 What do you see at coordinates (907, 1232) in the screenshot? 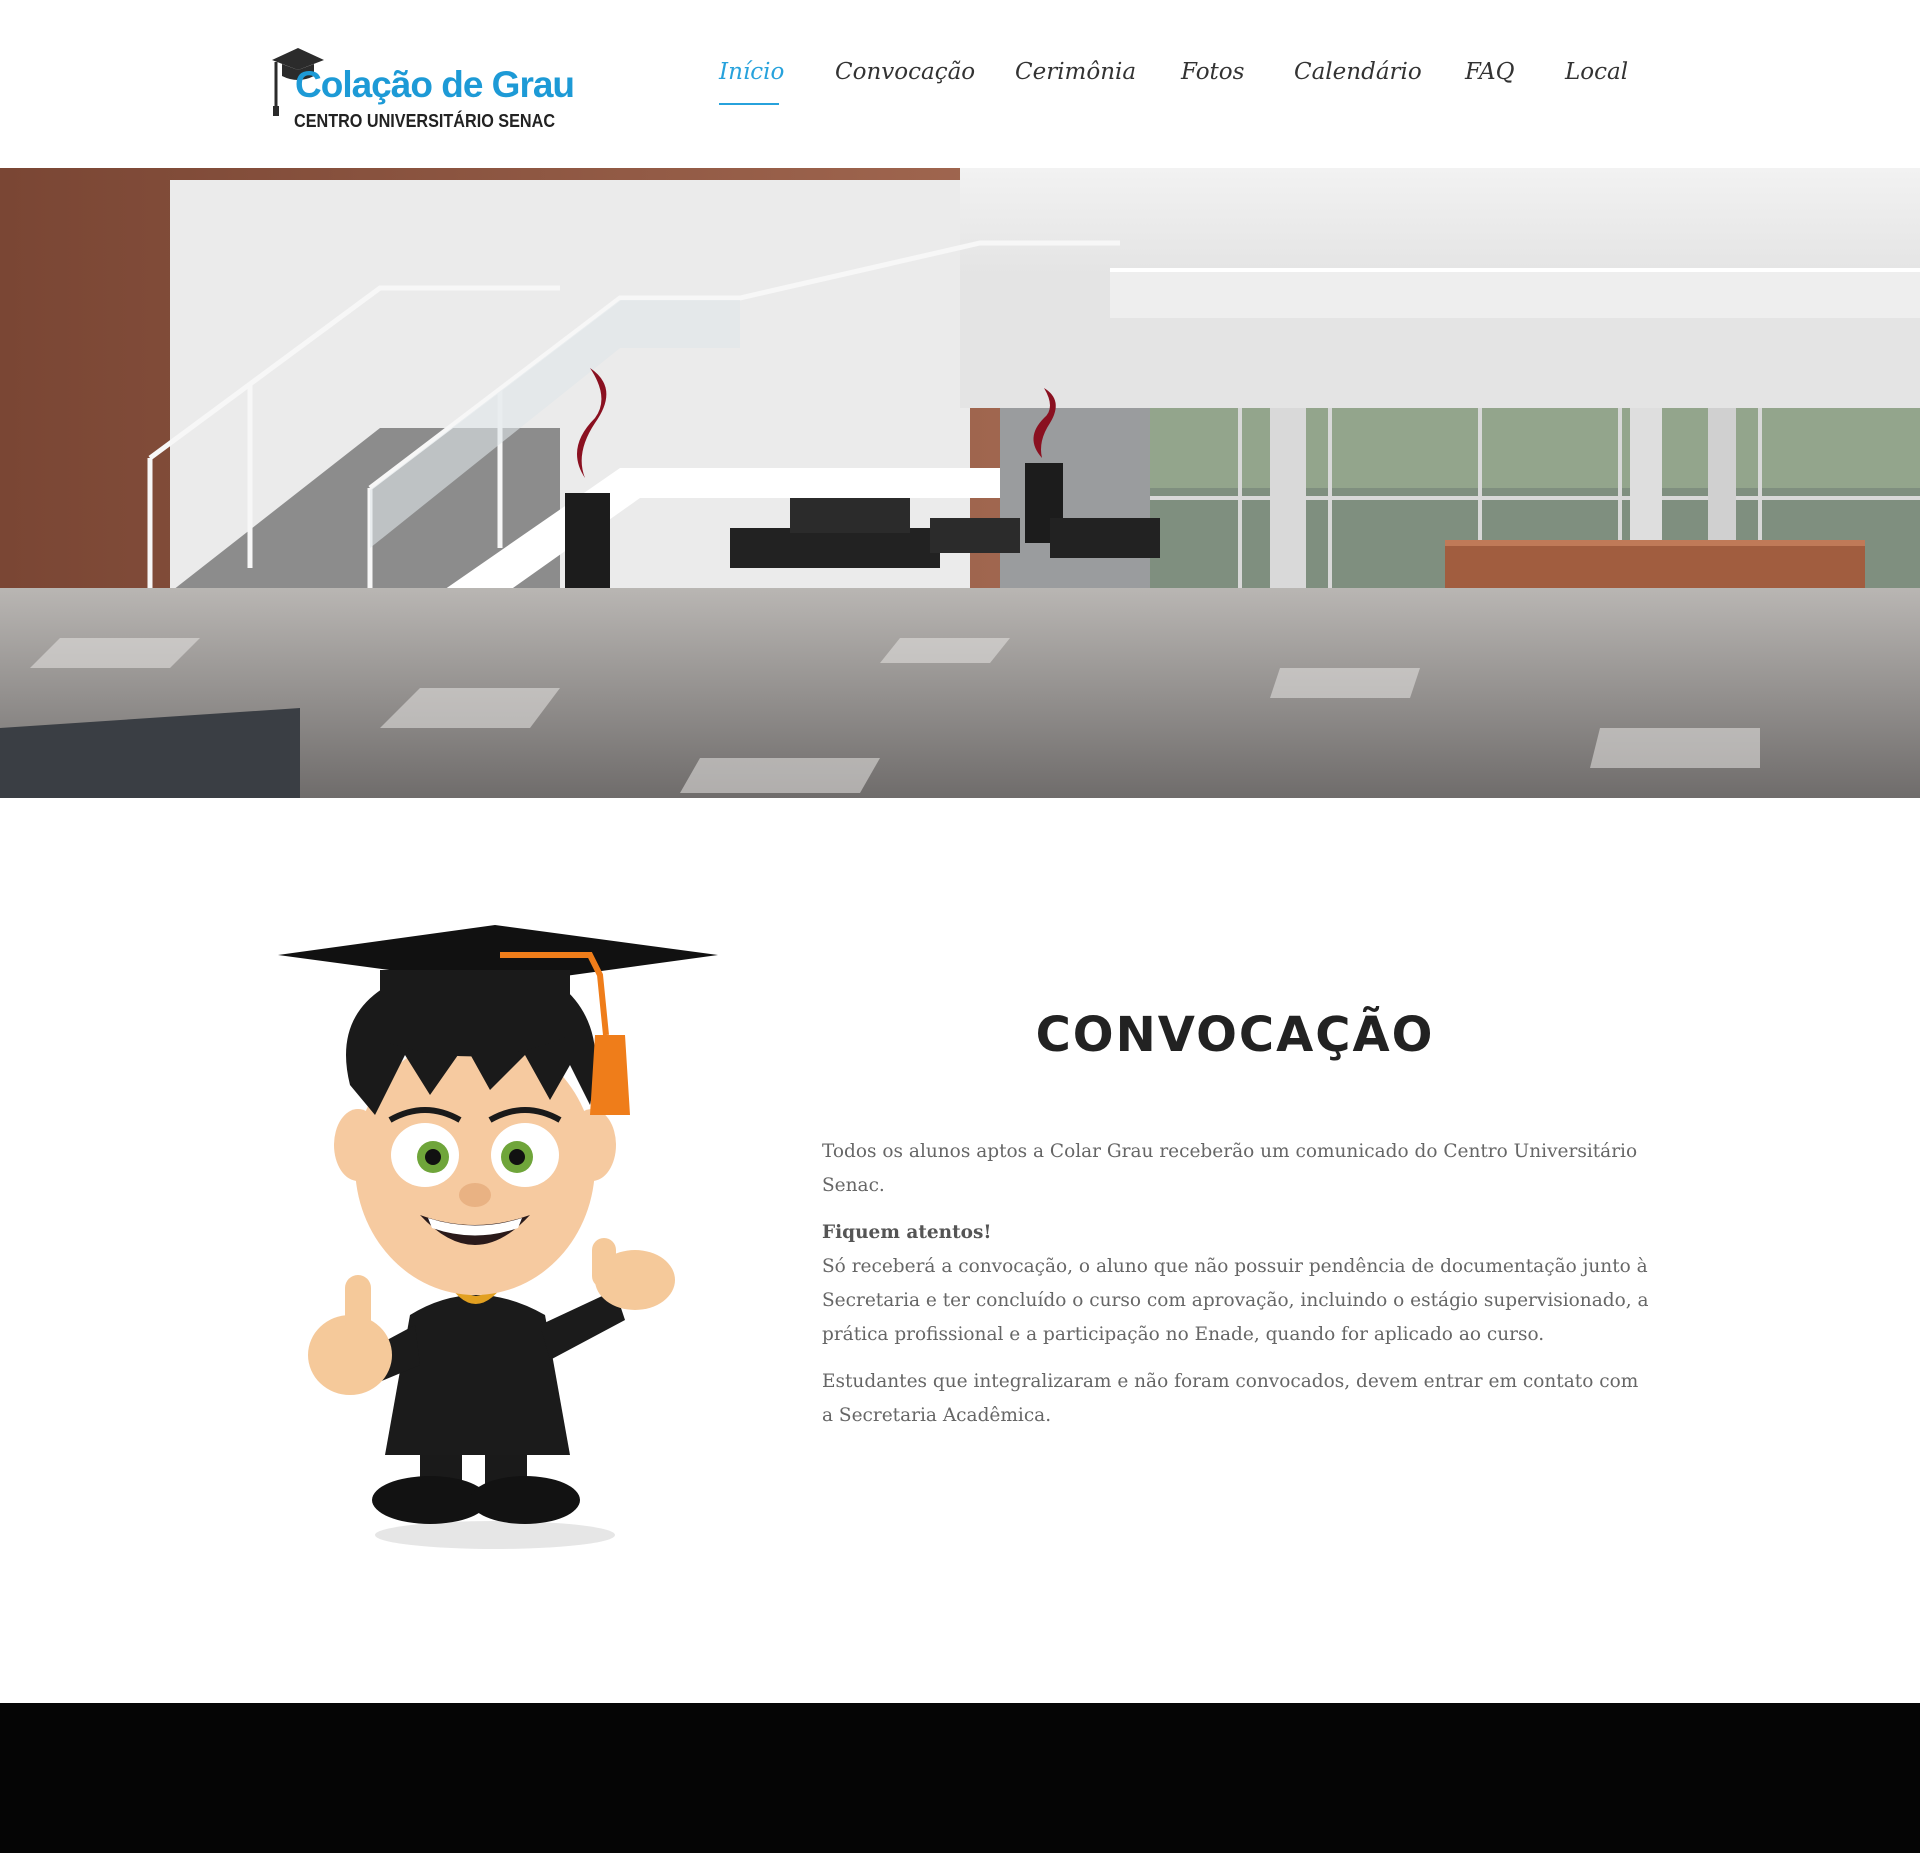
I see `attention-label: Fiquem atentos!` at bounding box center [907, 1232].